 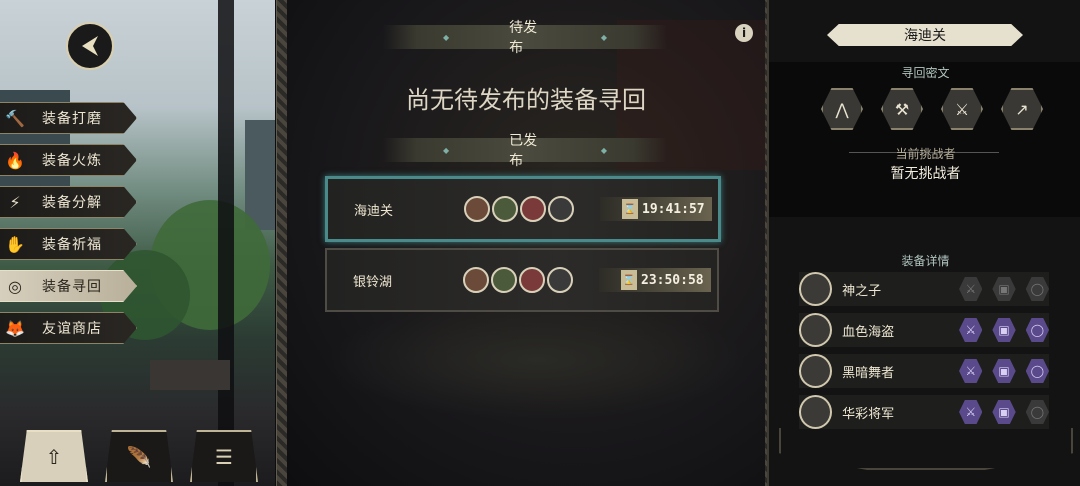 I want to click on tab-button: ☰, so click(x=224, y=456).